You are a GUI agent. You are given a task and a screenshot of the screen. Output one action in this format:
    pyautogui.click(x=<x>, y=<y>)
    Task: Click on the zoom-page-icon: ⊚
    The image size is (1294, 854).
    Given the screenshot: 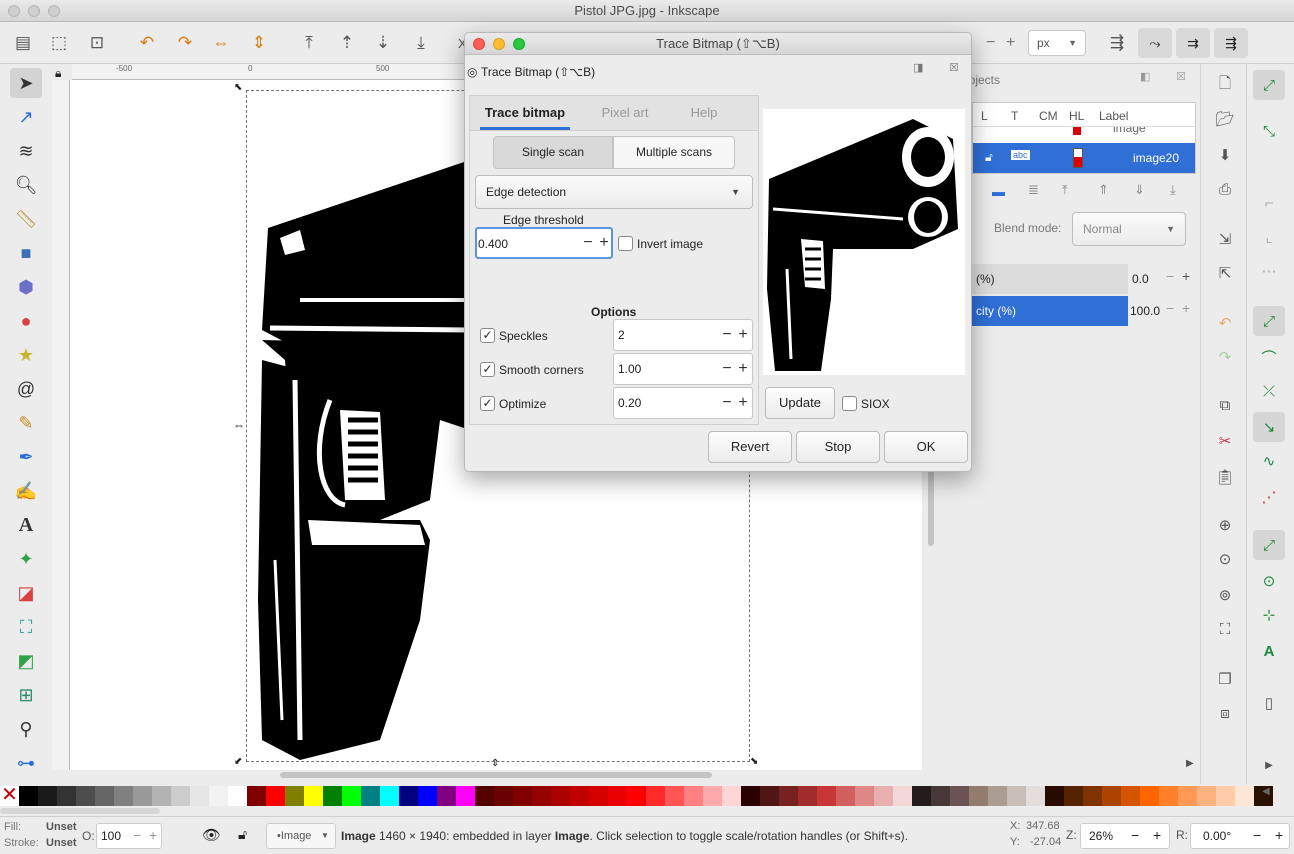 What is the action you would take?
    pyautogui.click(x=1225, y=595)
    